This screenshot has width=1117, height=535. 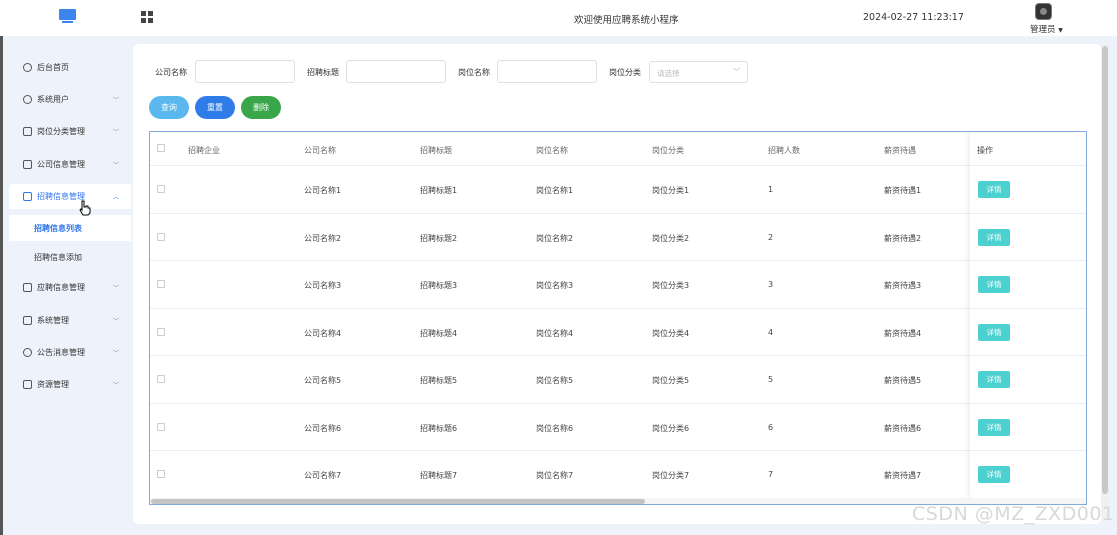 I want to click on sidebar-item-label: 公司信息管理, so click(x=61, y=164).